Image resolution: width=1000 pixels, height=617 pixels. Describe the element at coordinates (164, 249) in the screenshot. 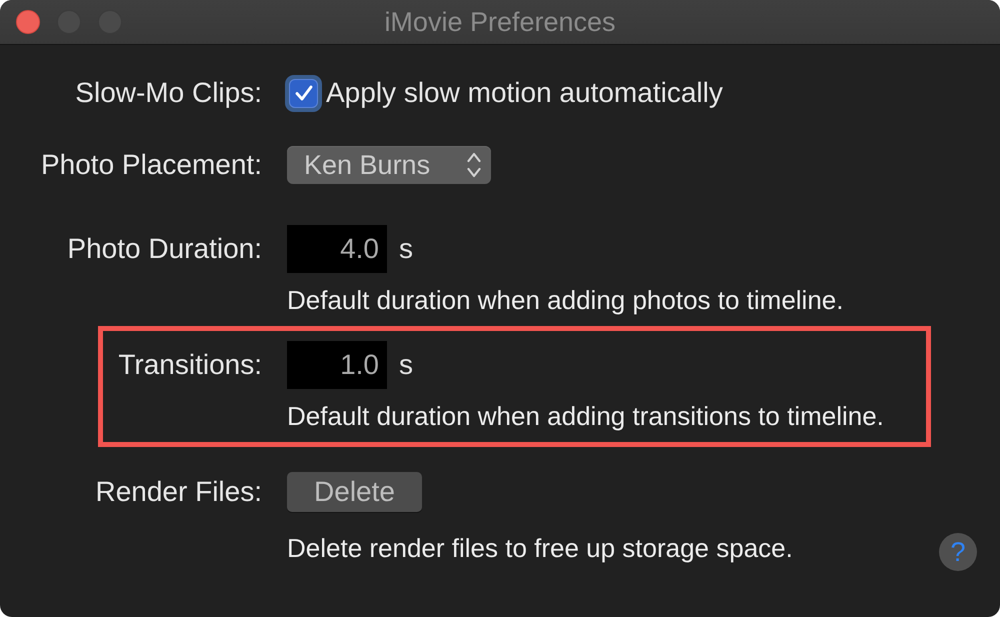

I see `setting-label: Photo Duration:` at that location.